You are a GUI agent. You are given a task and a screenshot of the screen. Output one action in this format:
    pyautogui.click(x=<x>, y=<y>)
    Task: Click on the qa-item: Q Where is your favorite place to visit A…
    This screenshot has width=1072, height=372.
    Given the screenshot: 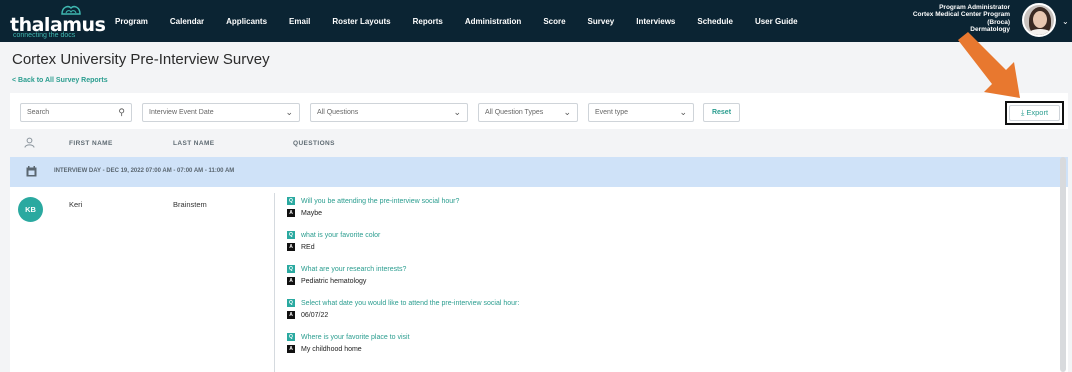 What is the action you would take?
    pyautogui.click(x=348, y=345)
    